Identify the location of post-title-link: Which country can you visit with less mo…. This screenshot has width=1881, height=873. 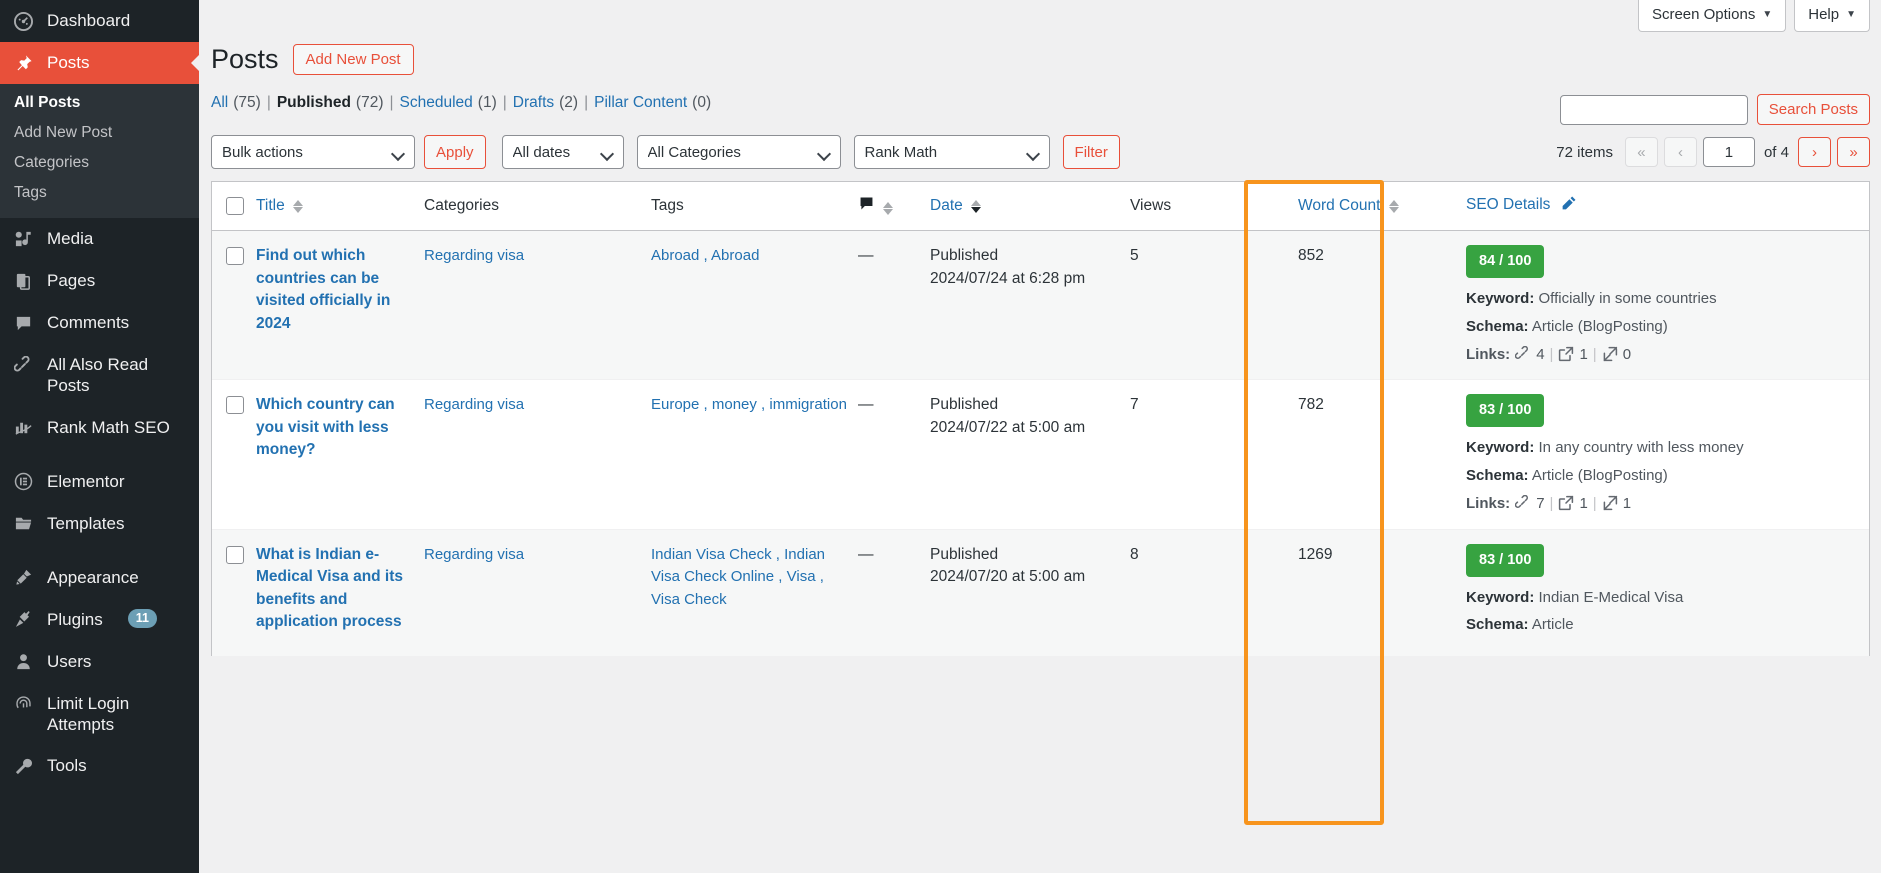
(325, 427).